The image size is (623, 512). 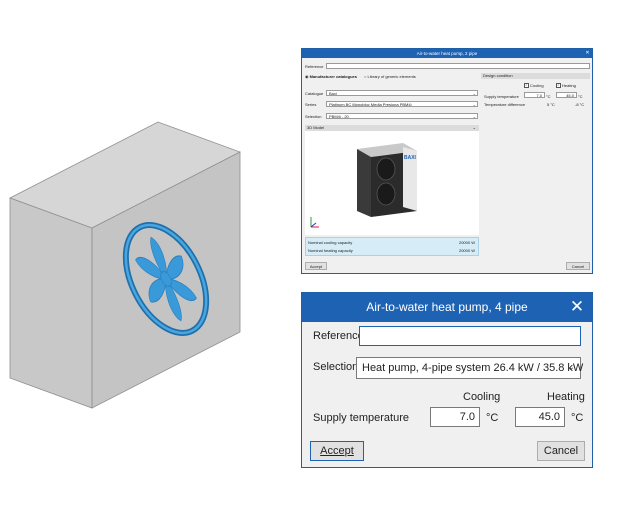 I want to click on heat-pump-render: BAXI, so click(x=363, y=185).